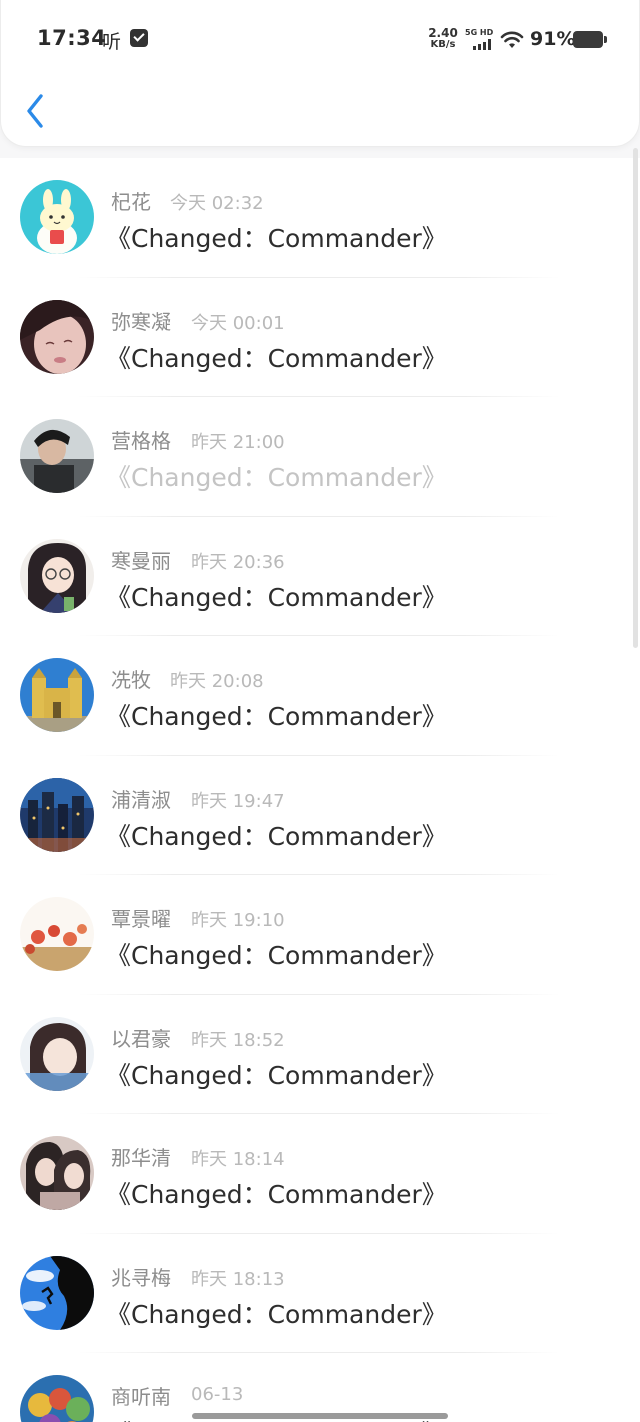 This screenshot has width=640, height=1422. What do you see at coordinates (553, 39) in the screenshot?
I see `battery-percent: 91%` at bounding box center [553, 39].